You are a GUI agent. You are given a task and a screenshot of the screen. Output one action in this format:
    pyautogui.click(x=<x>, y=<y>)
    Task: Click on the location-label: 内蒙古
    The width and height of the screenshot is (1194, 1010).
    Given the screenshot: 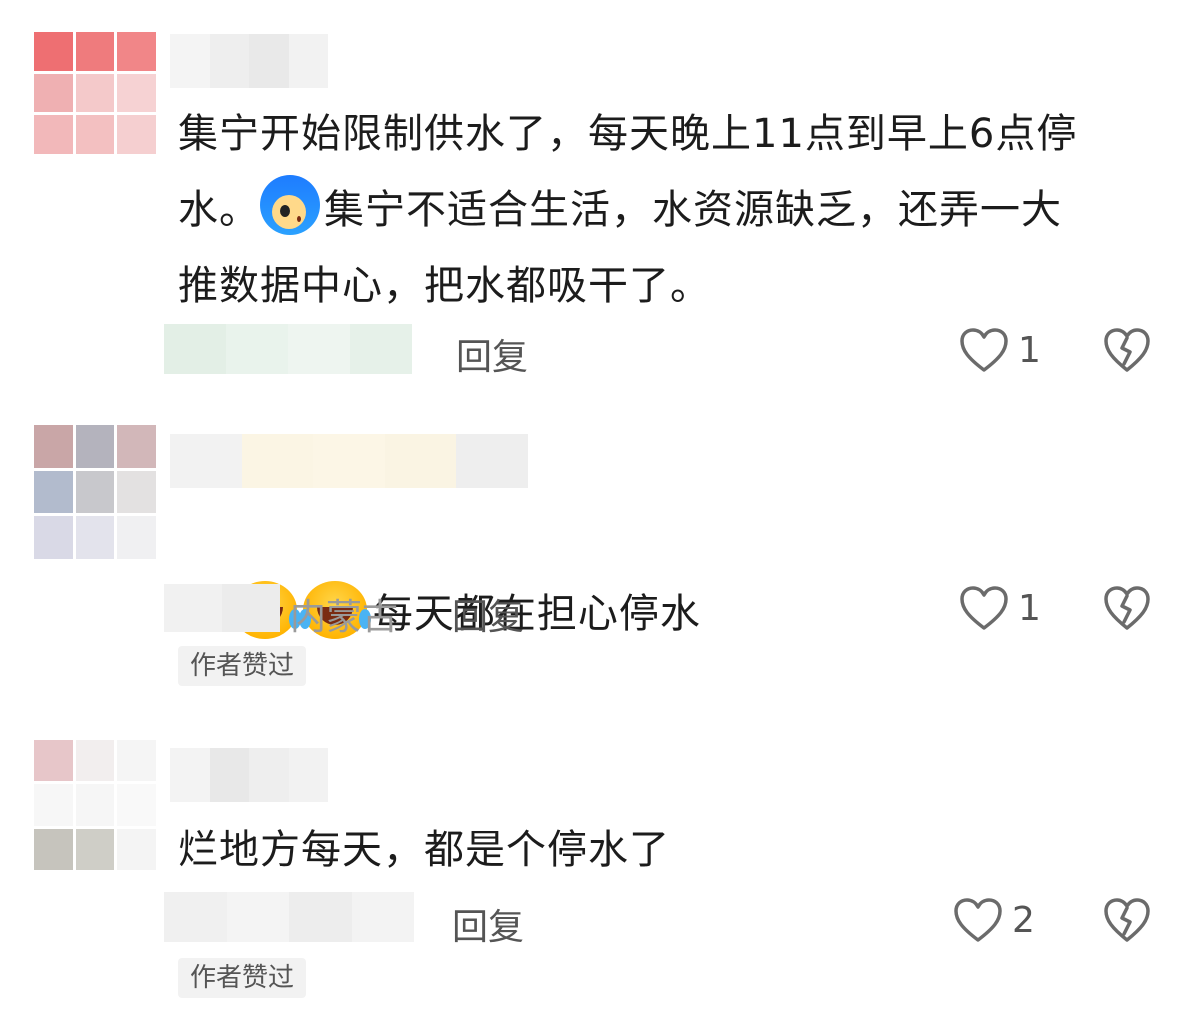 What is the action you would take?
    pyautogui.click(x=344, y=617)
    